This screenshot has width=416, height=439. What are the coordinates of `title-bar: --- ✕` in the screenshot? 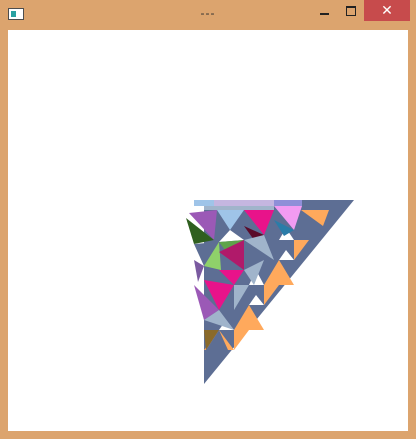 It's located at (208, 15).